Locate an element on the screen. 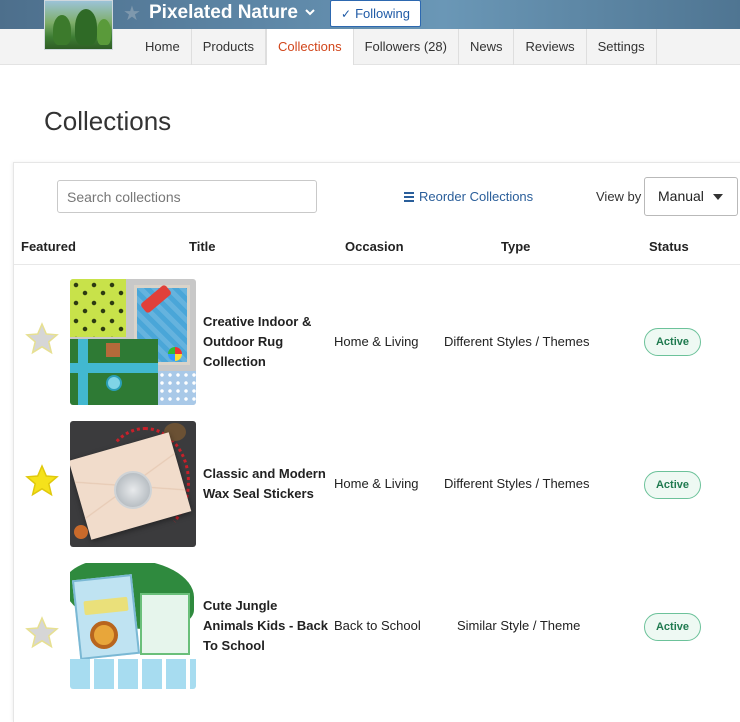  collection-type: Similar Style / Theme is located at coordinates (519, 625).